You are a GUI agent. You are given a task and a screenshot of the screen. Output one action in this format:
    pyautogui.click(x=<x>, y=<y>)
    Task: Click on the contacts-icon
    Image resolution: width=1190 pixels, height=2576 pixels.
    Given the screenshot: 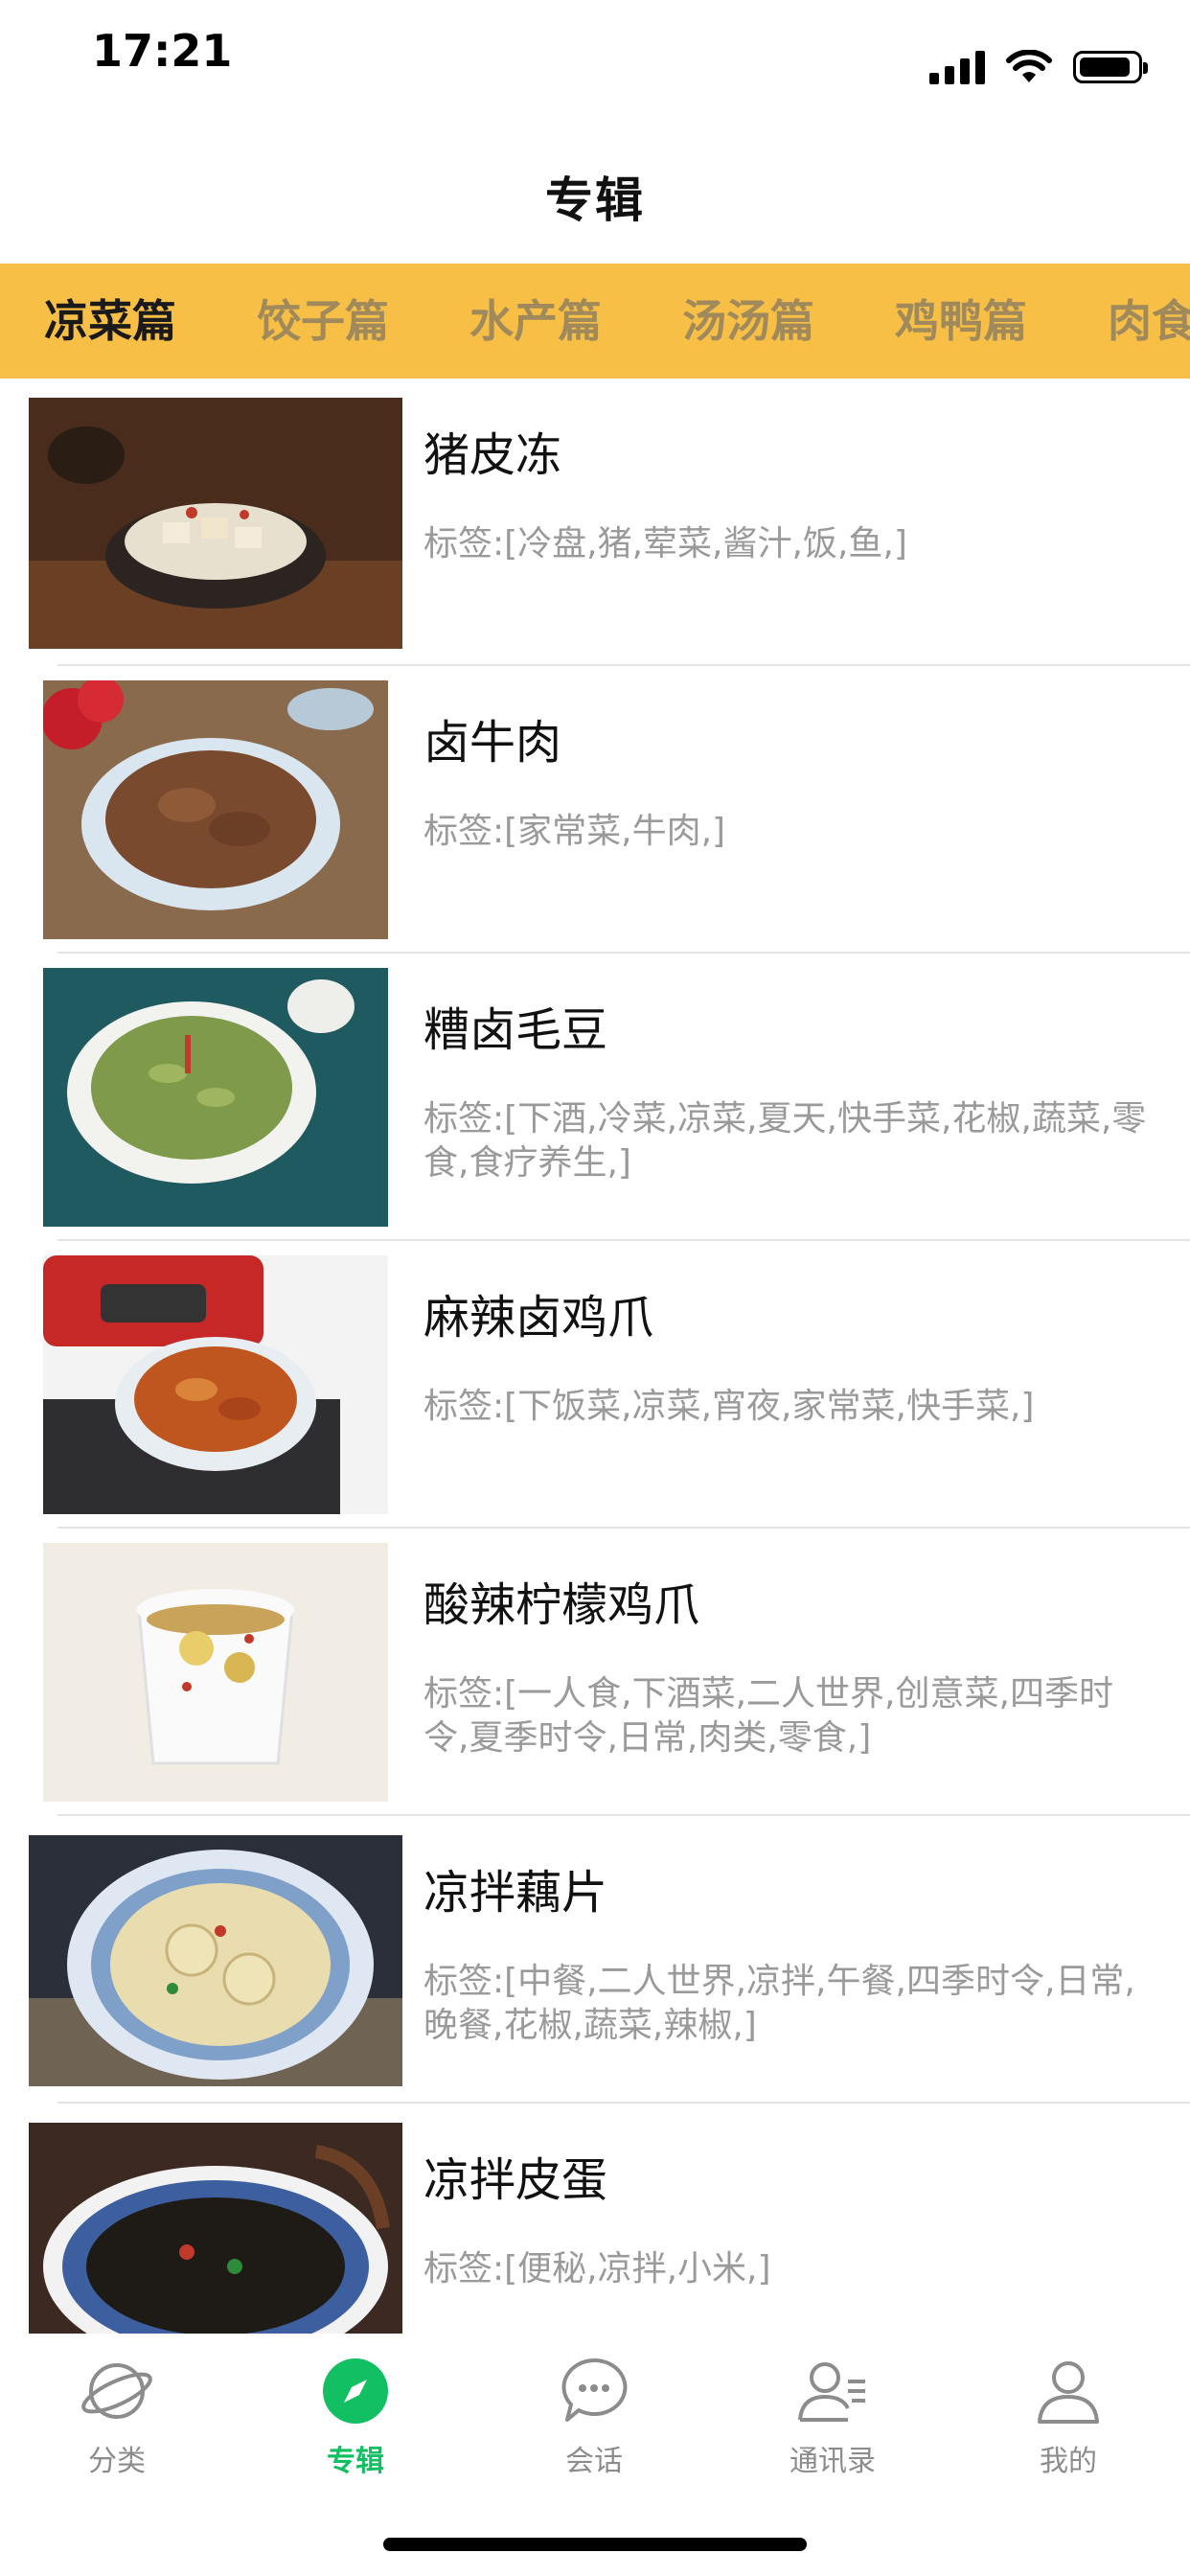 What is the action you would take?
    pyautogui.click(x=832, y=2392)
    